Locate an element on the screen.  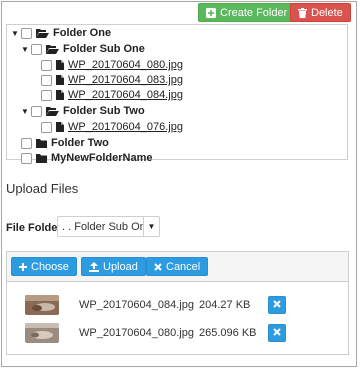
tree-node-folder-sub-one: ▼ Folder Sub One is located at coordinates (83, 49).